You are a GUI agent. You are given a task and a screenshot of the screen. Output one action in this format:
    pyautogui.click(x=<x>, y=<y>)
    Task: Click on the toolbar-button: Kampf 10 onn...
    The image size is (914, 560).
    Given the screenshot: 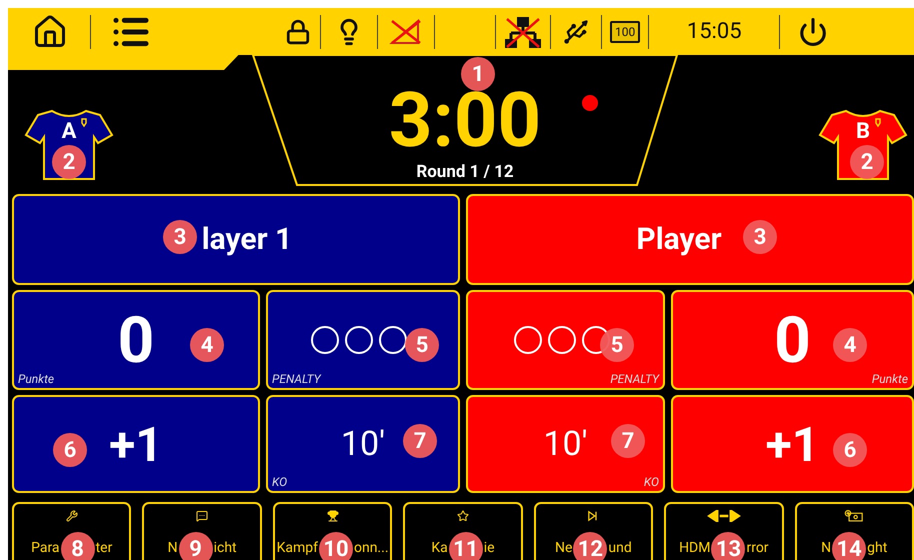 What is the action you would take?
    pyautogui.click(x=332, y=531)
    